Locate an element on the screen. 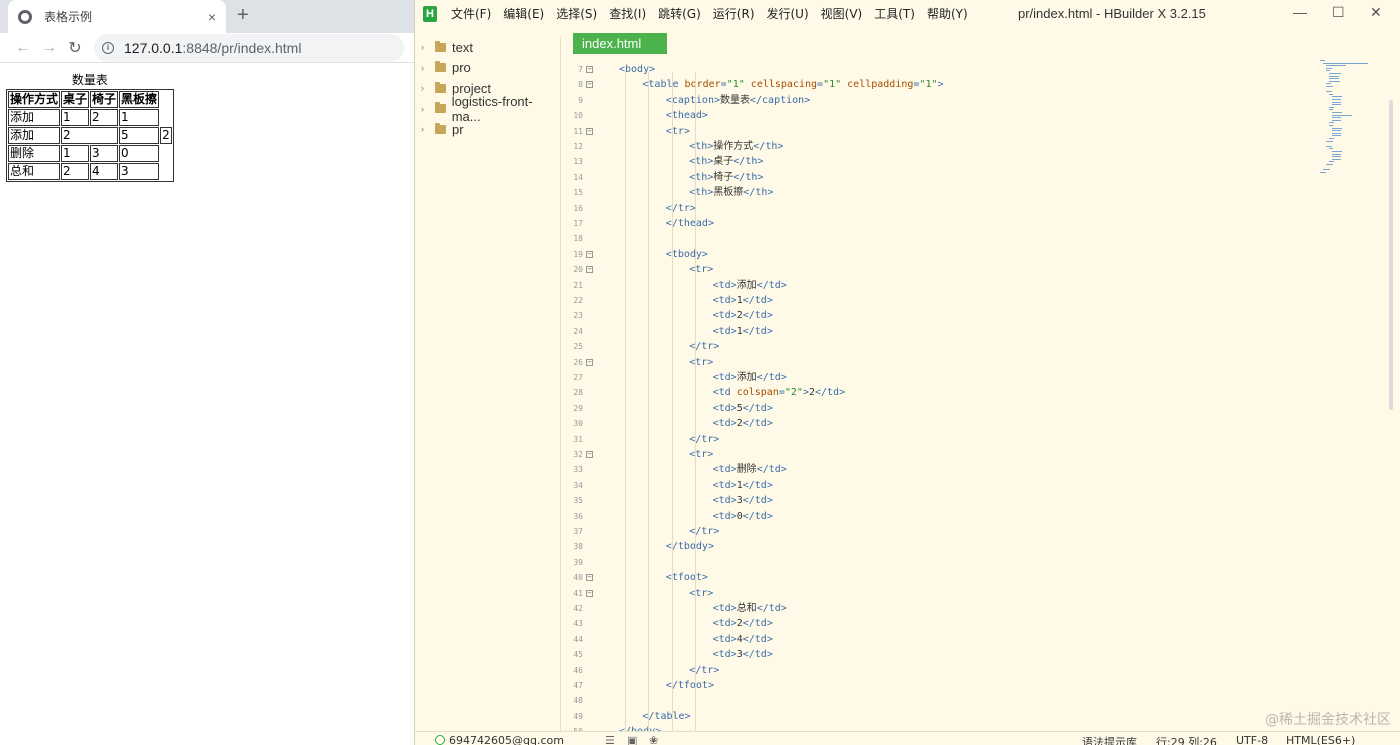  code-line: 18 is located at coordinates (946, 238).